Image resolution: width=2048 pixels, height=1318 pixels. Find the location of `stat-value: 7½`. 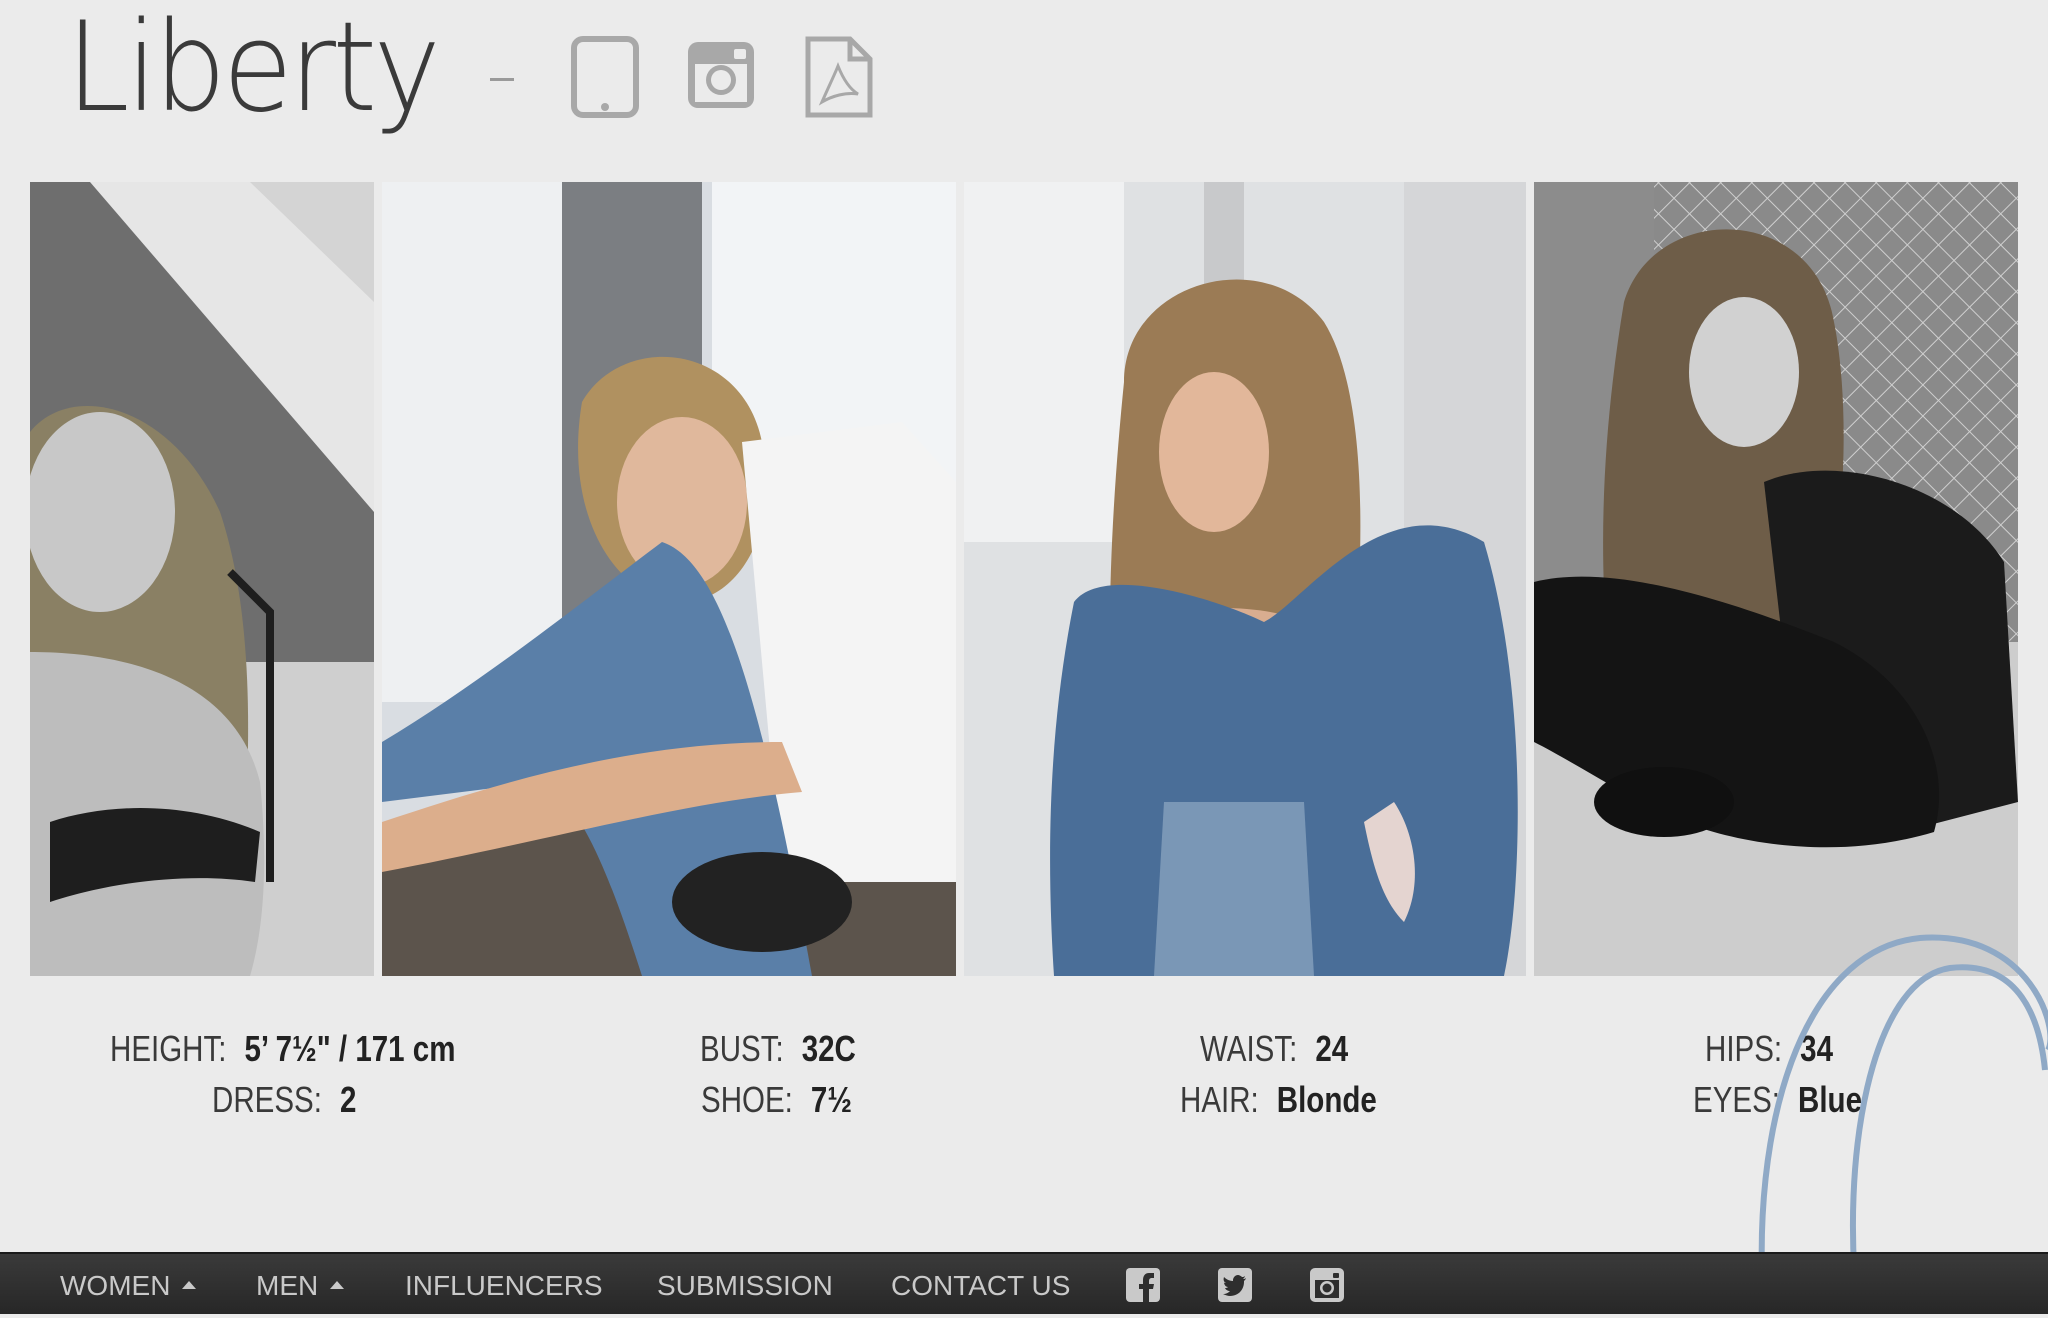

stat-value: 7½ is located at coordinates (831, 1099).